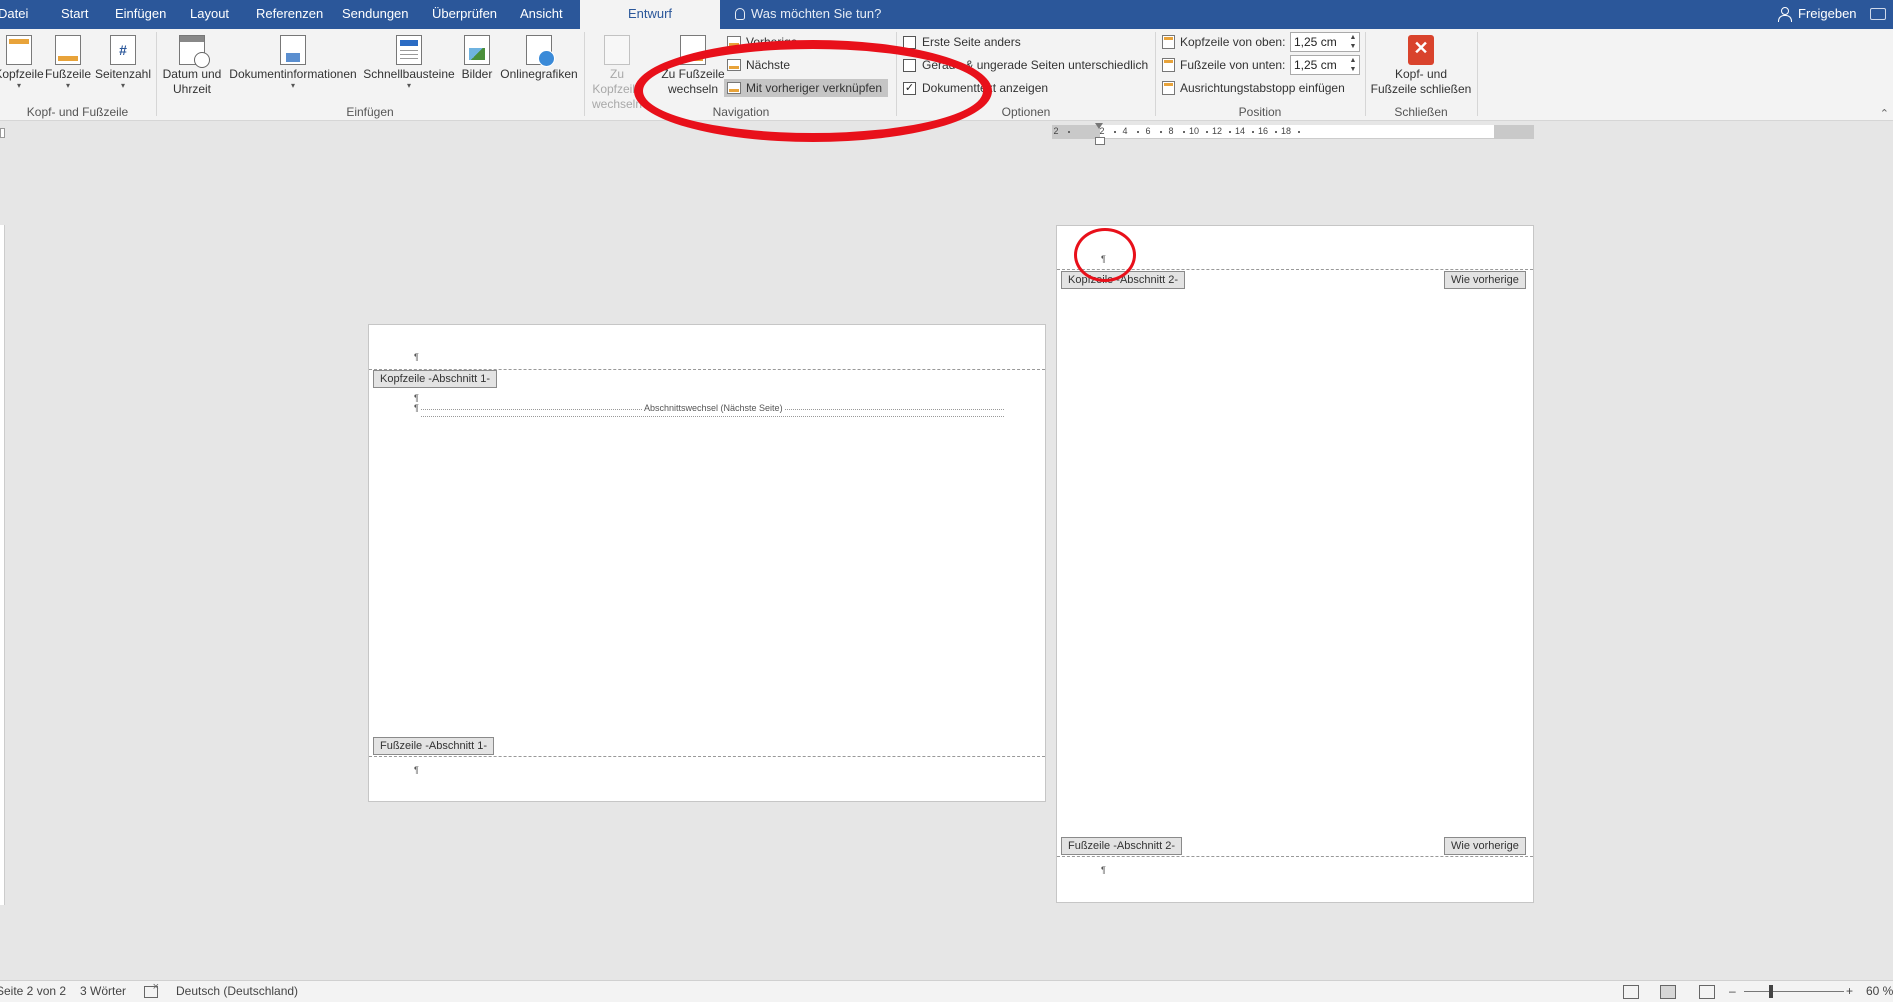 This screenshot has width=1893, height=1002. What do you see at coordinates (2, 133) in the screenshot?
I see `tab-selector` at bounding box center [2, 133].